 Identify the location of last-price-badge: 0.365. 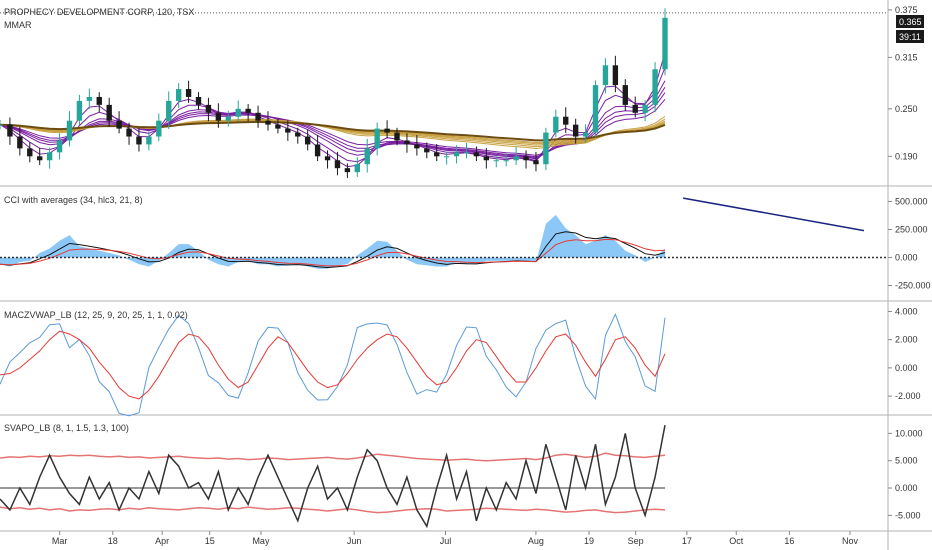
(910, 21).